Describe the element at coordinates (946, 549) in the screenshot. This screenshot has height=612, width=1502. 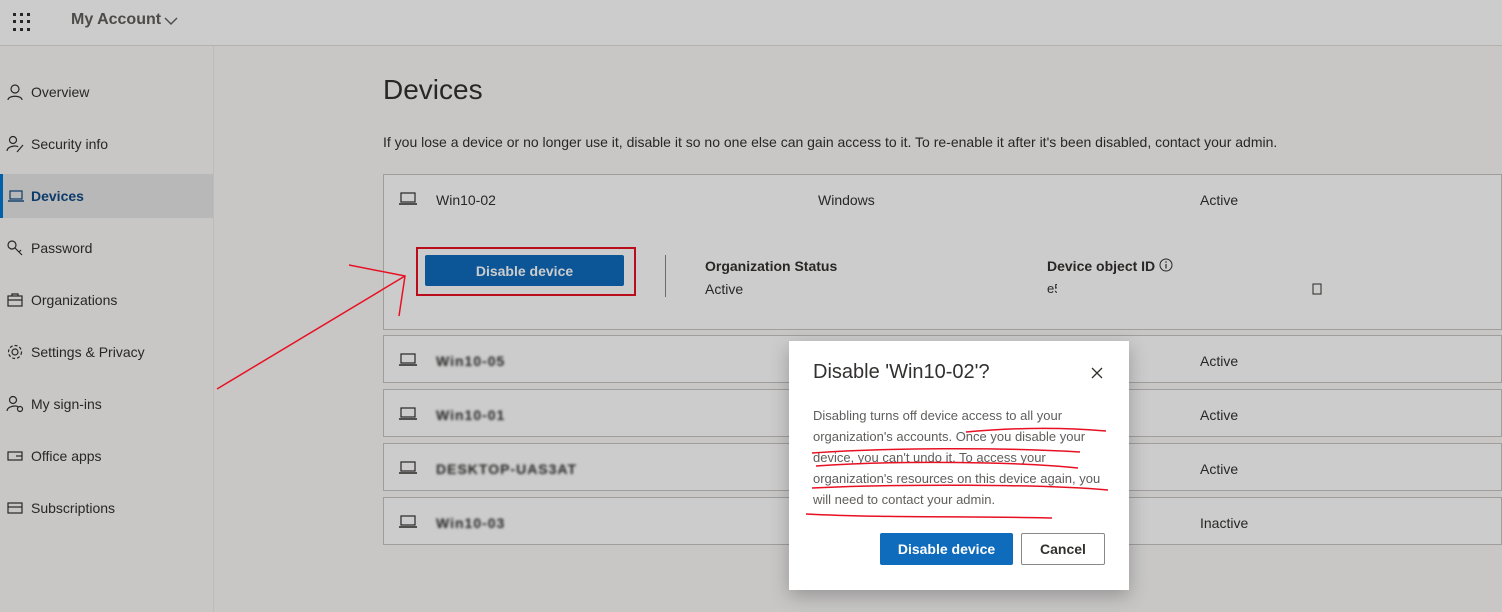
I see `confirm-disable-button: Disable device` at that location.